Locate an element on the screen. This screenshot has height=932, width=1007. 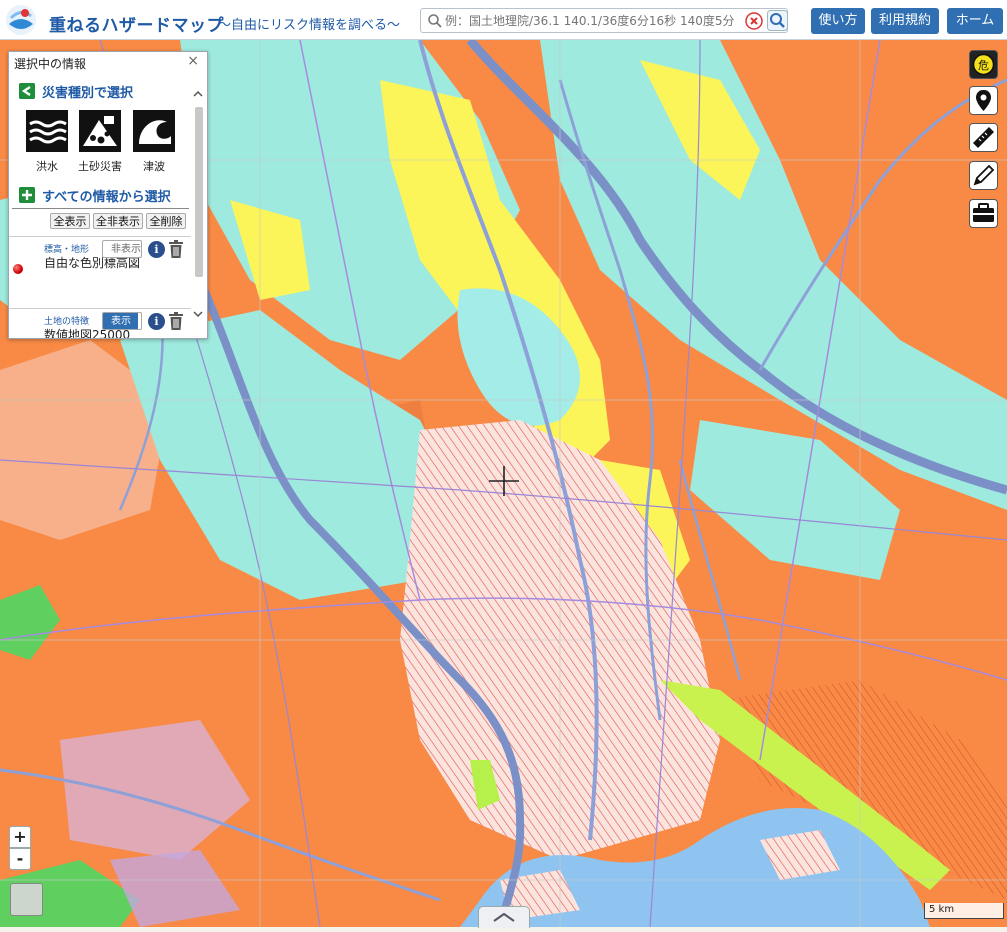
panel-close-button: × is located at coordinates (193, 61).